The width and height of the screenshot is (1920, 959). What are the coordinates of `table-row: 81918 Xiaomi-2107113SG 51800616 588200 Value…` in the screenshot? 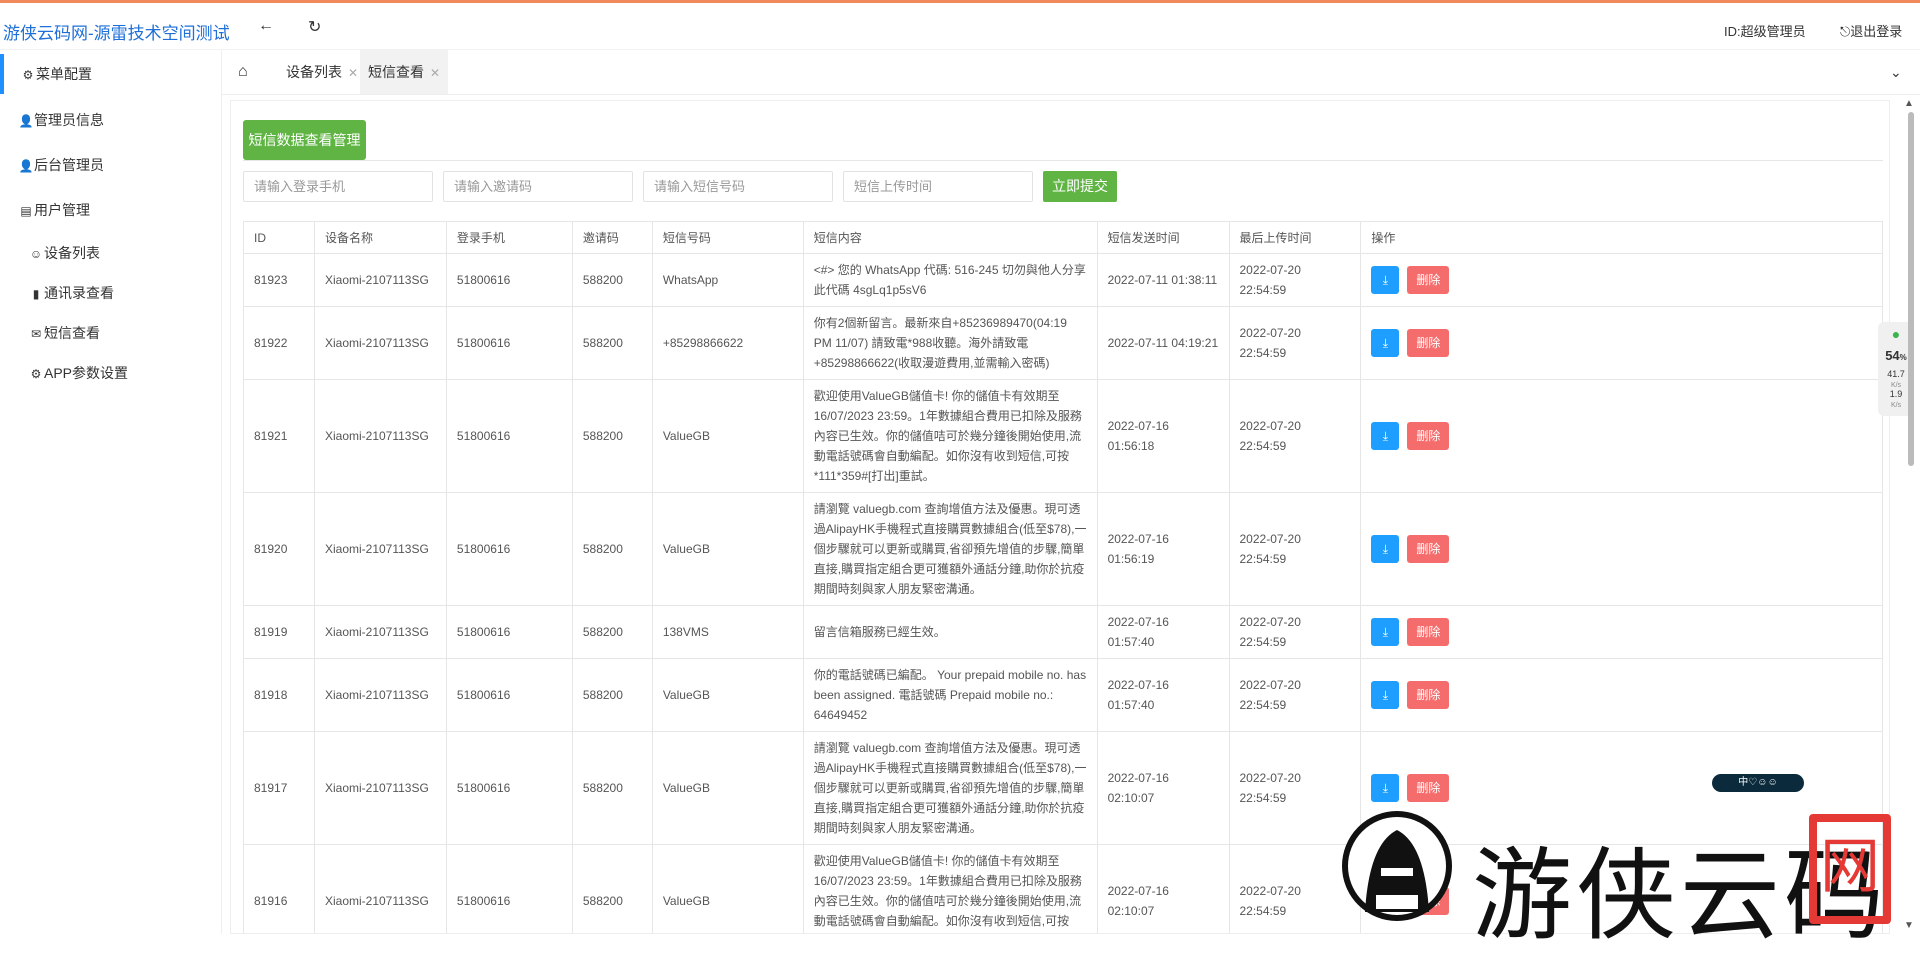 It's located at (1063, 695).